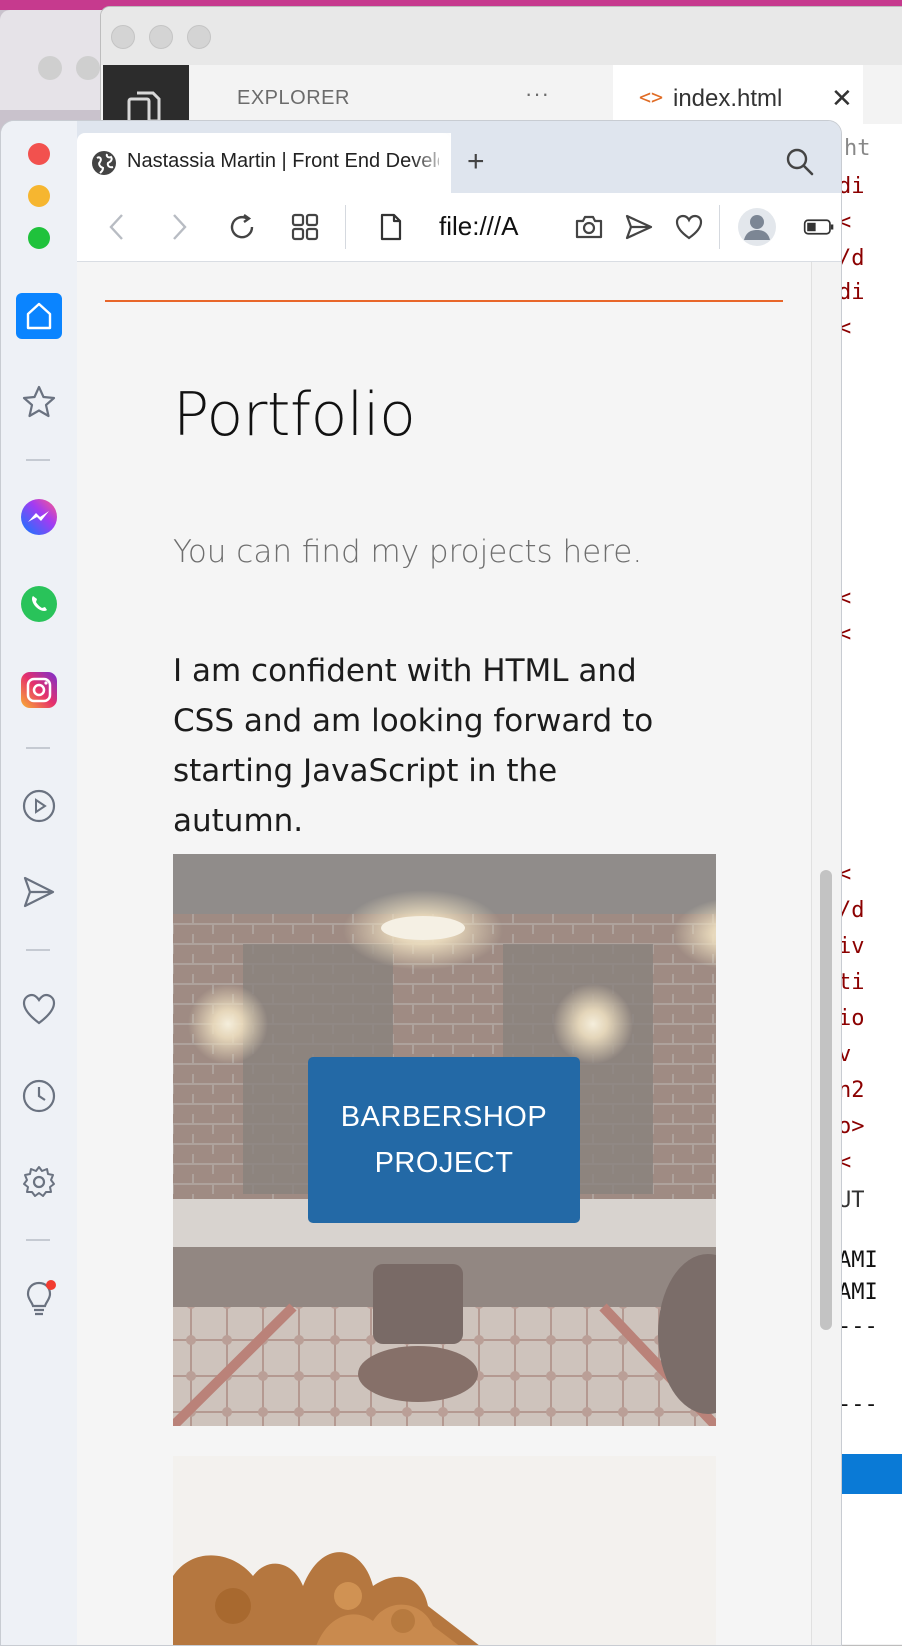 This screenshot has width=902, height=1646. Describe the element at coordinates (408, 552) in the screenshot. I see `page-subtitle: You can find my projects here.` at that location.